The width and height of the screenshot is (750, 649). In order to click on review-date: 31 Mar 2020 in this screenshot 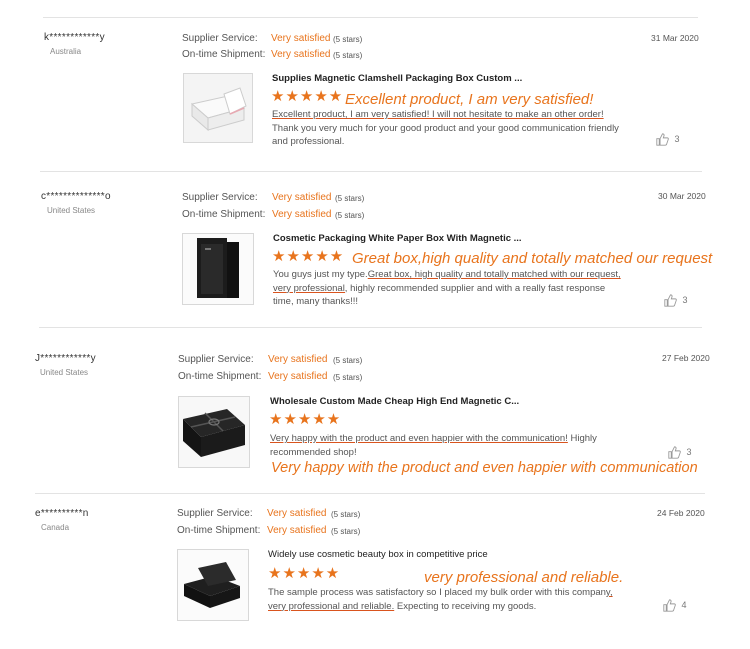, I will do `click(675, 38)`.